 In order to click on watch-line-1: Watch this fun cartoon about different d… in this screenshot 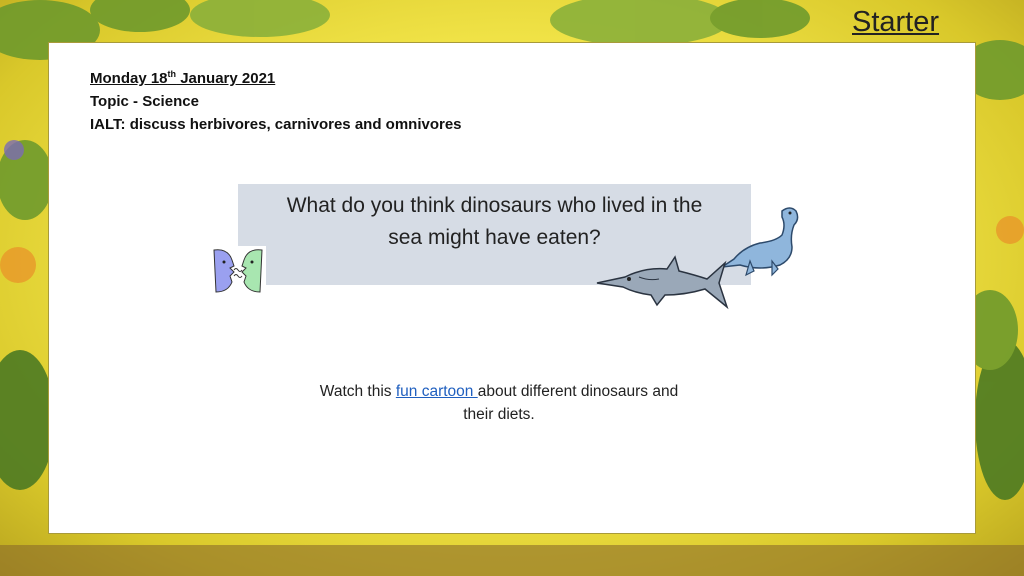, I will do `click(499, 391)`.